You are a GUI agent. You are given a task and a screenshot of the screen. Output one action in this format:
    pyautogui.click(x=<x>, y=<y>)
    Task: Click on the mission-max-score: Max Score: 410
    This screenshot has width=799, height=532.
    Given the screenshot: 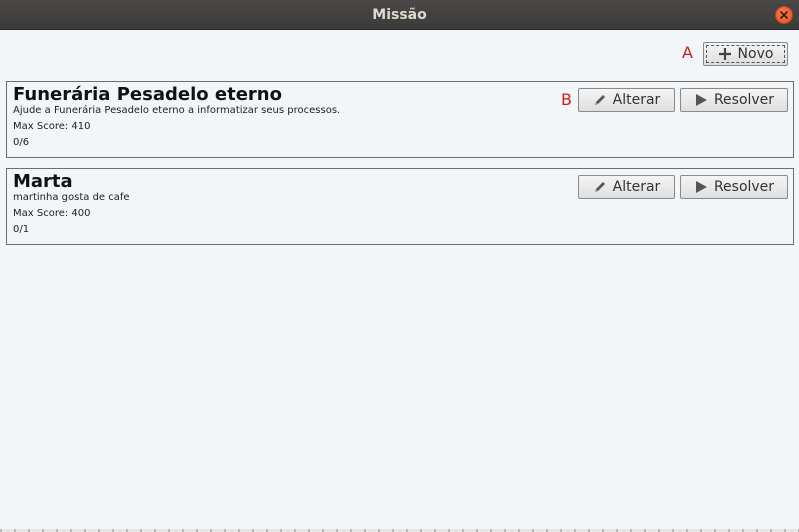 What is the action you would take?
    pyautogui.click(x=52, y=126)
    